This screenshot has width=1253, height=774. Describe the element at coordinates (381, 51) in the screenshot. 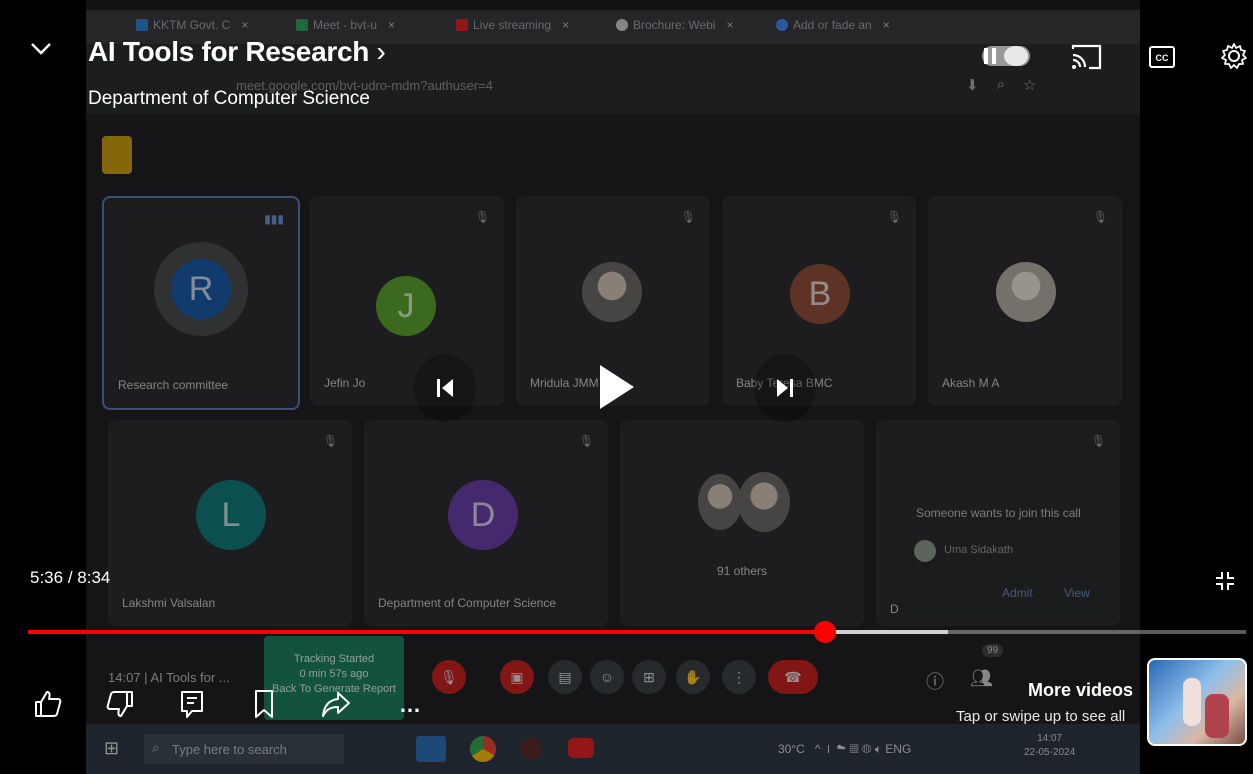

I see `chevron-right-icon: ›` at that location.